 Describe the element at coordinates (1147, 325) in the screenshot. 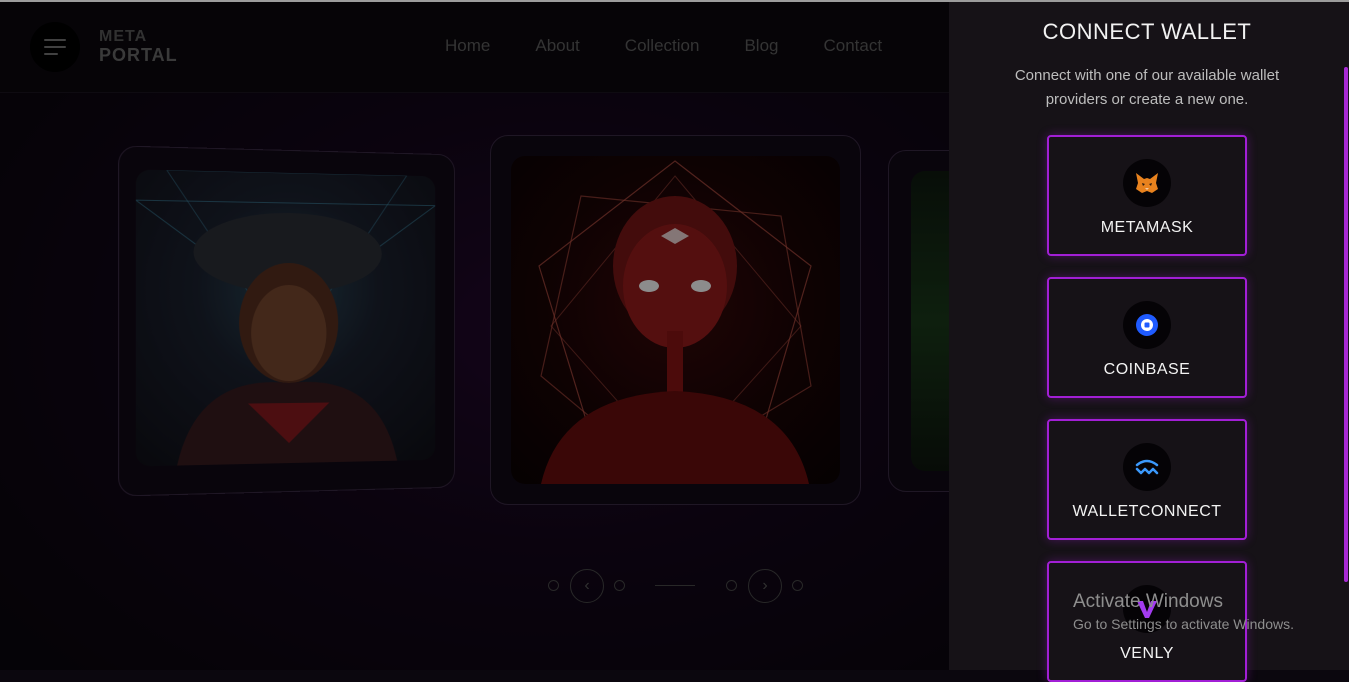

I see `coinbase-icon` at that location.